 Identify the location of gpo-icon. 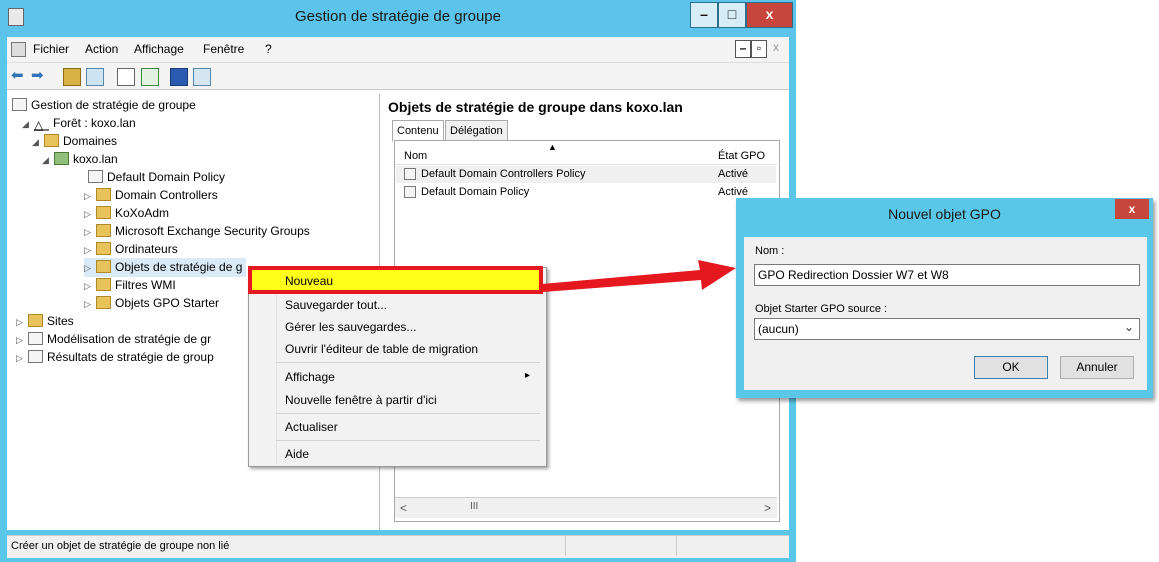
(410, 173).